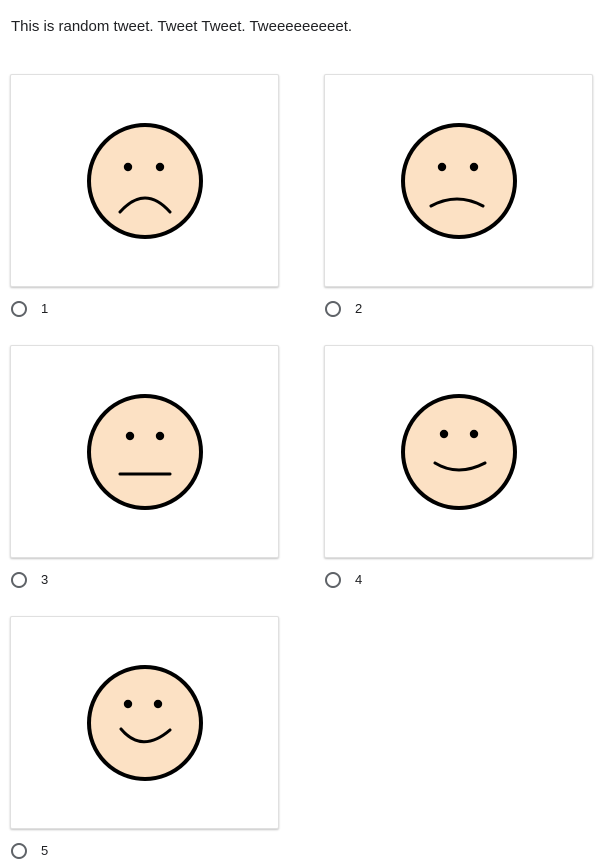 This screenshot has width=602, height=866. Describe the element at coordinates (458, 309) in the screenshot. I see `choice-row: 2` at that location.